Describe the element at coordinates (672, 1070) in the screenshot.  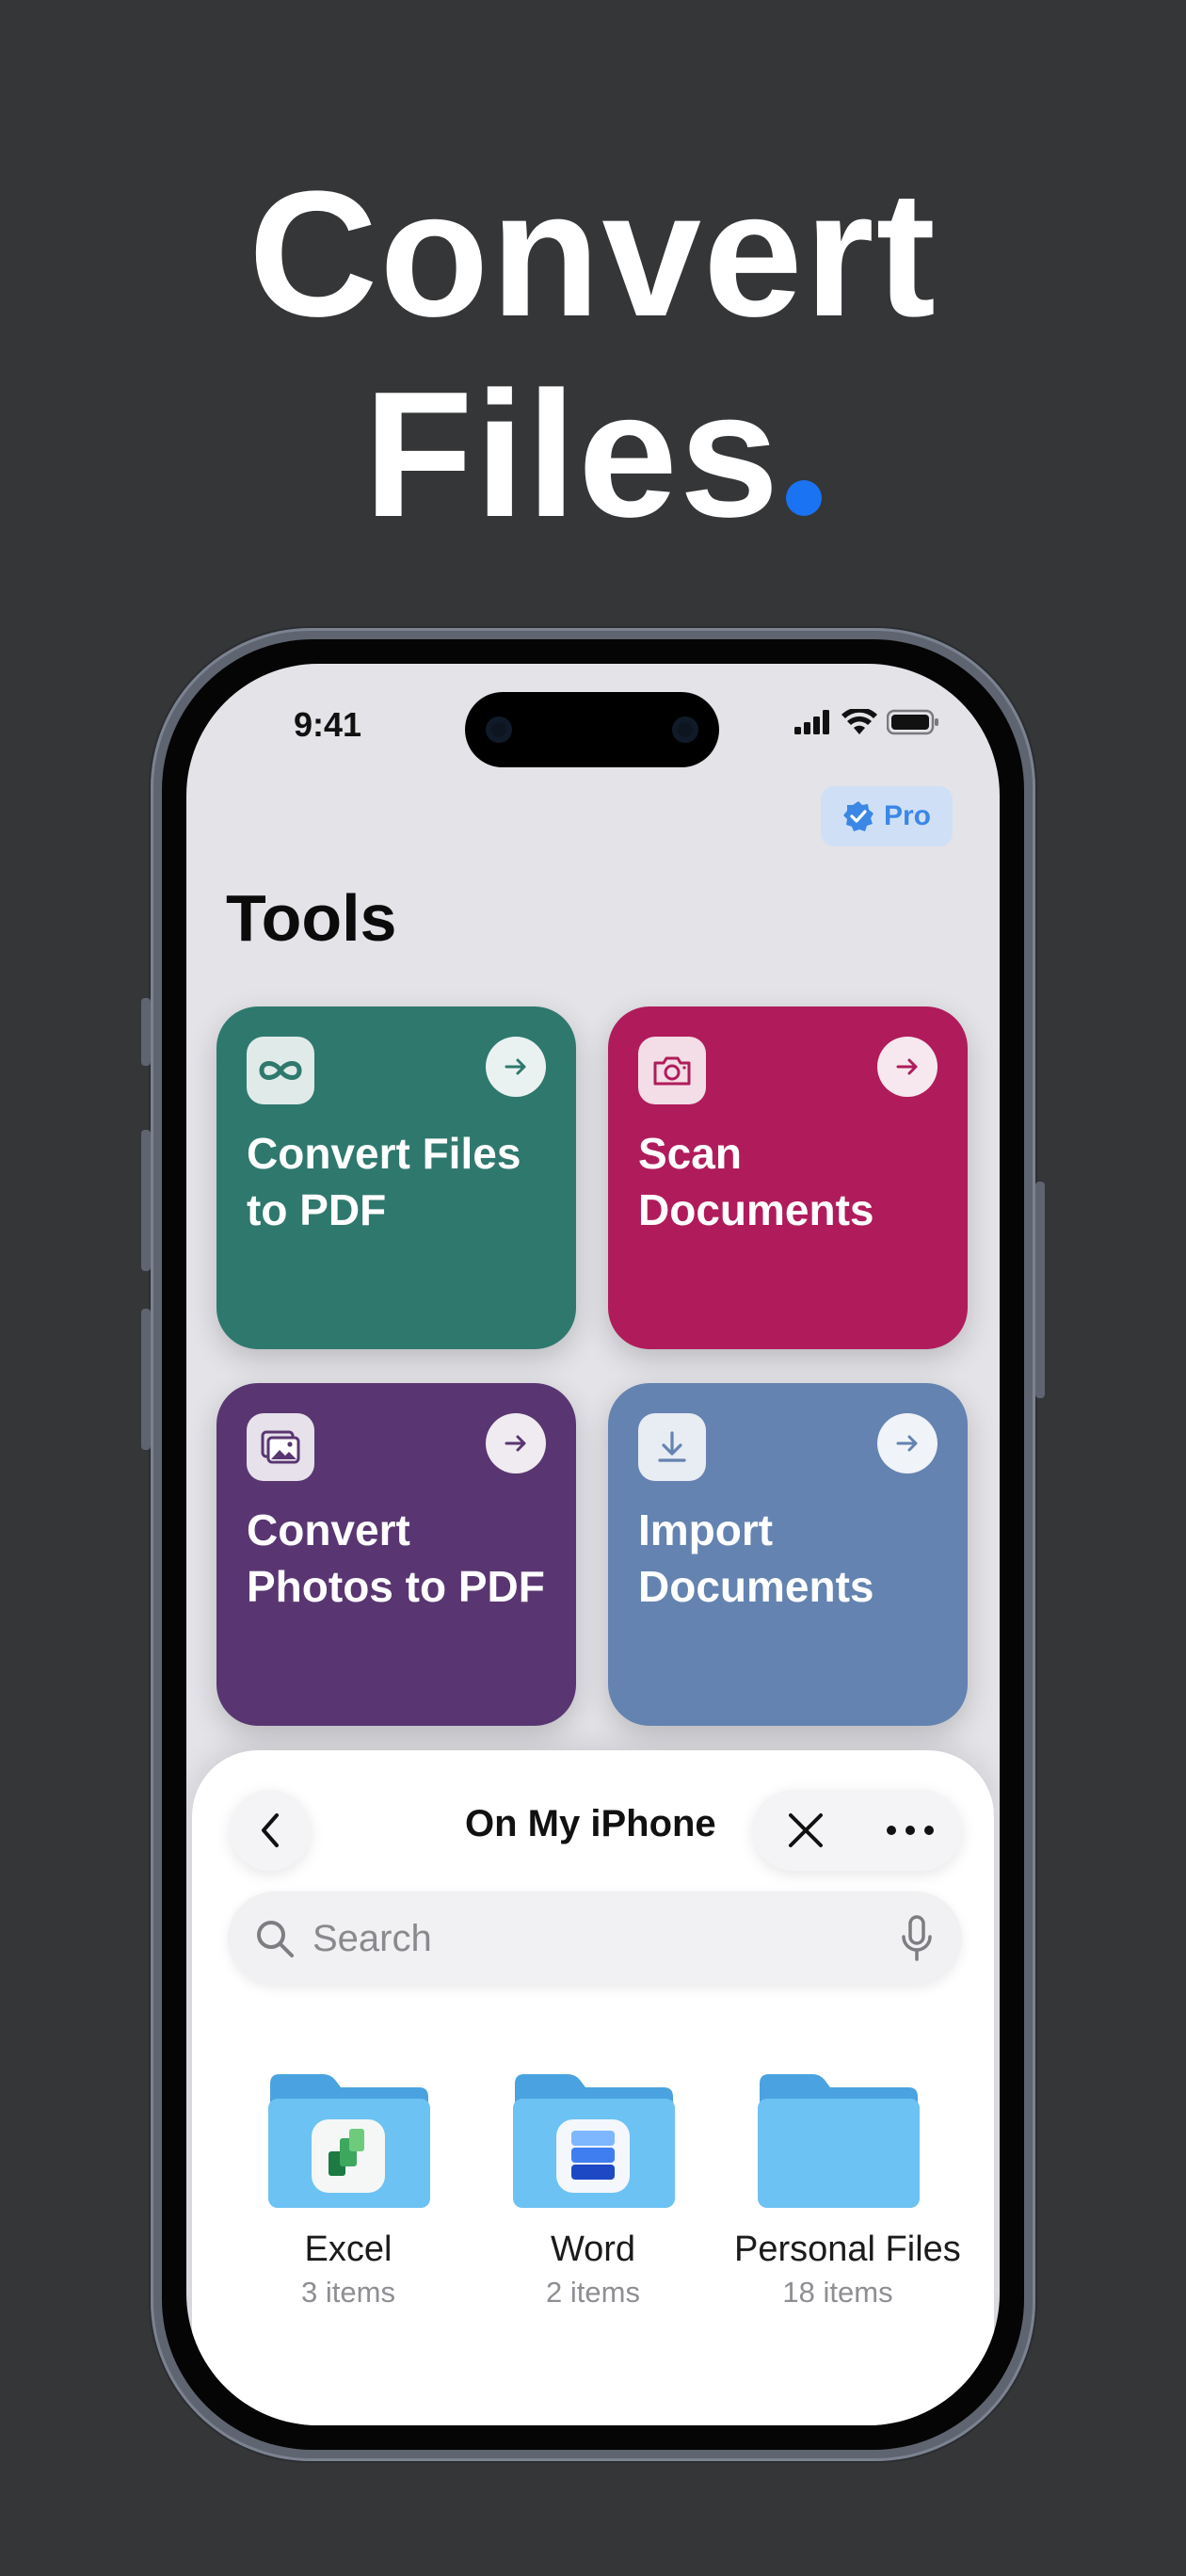
I see `camera-icon` at that location.